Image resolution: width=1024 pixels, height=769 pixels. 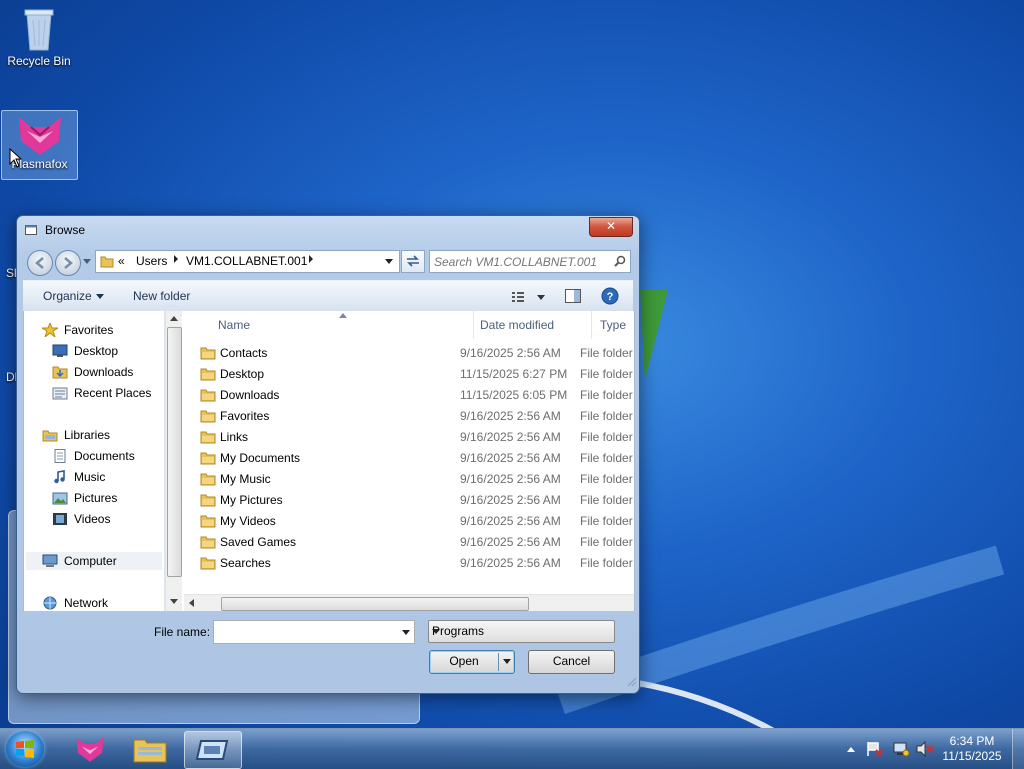 I want to click on file-name: My Pictures, so click(x=251, y=500).